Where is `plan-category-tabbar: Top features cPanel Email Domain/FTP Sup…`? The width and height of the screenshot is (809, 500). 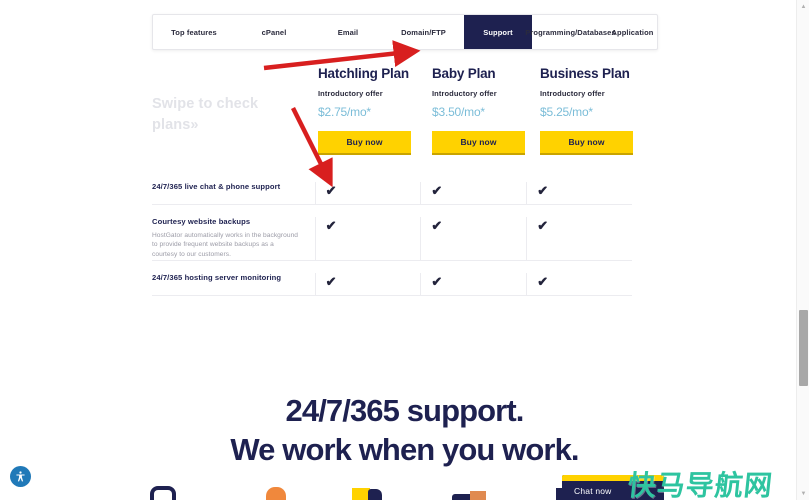 plan-category-tabbar: Top features cPanel Email Domain/FTP Sup… is located at coordinates (405, 32).